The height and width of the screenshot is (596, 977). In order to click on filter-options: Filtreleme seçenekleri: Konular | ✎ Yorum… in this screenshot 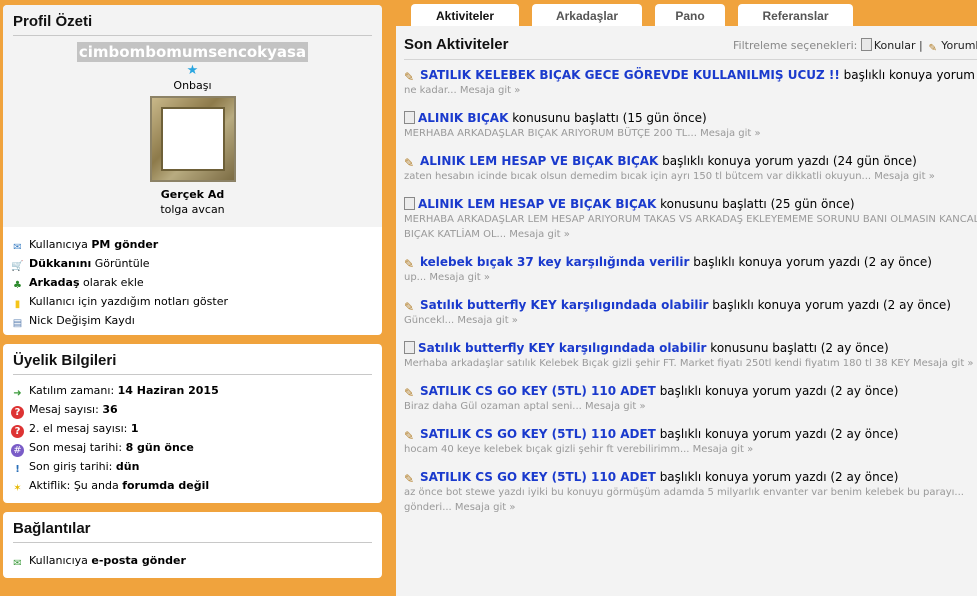, I will do `click(855, 46)`.